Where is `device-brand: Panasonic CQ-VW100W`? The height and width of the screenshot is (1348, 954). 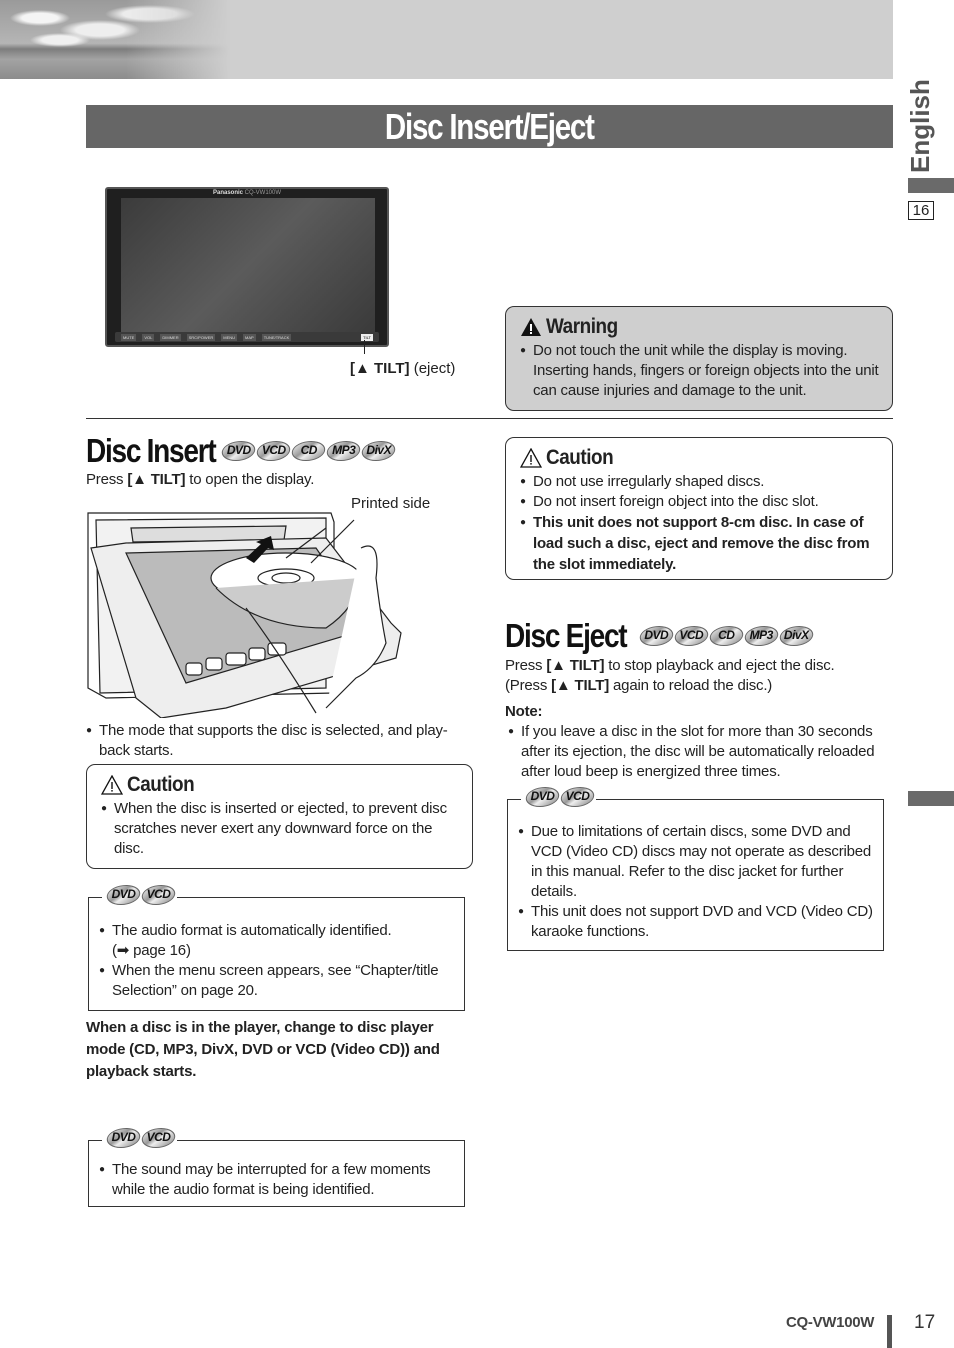 device-brand: Panasonic CQ-VW100W is located at coordinates (247, 193).